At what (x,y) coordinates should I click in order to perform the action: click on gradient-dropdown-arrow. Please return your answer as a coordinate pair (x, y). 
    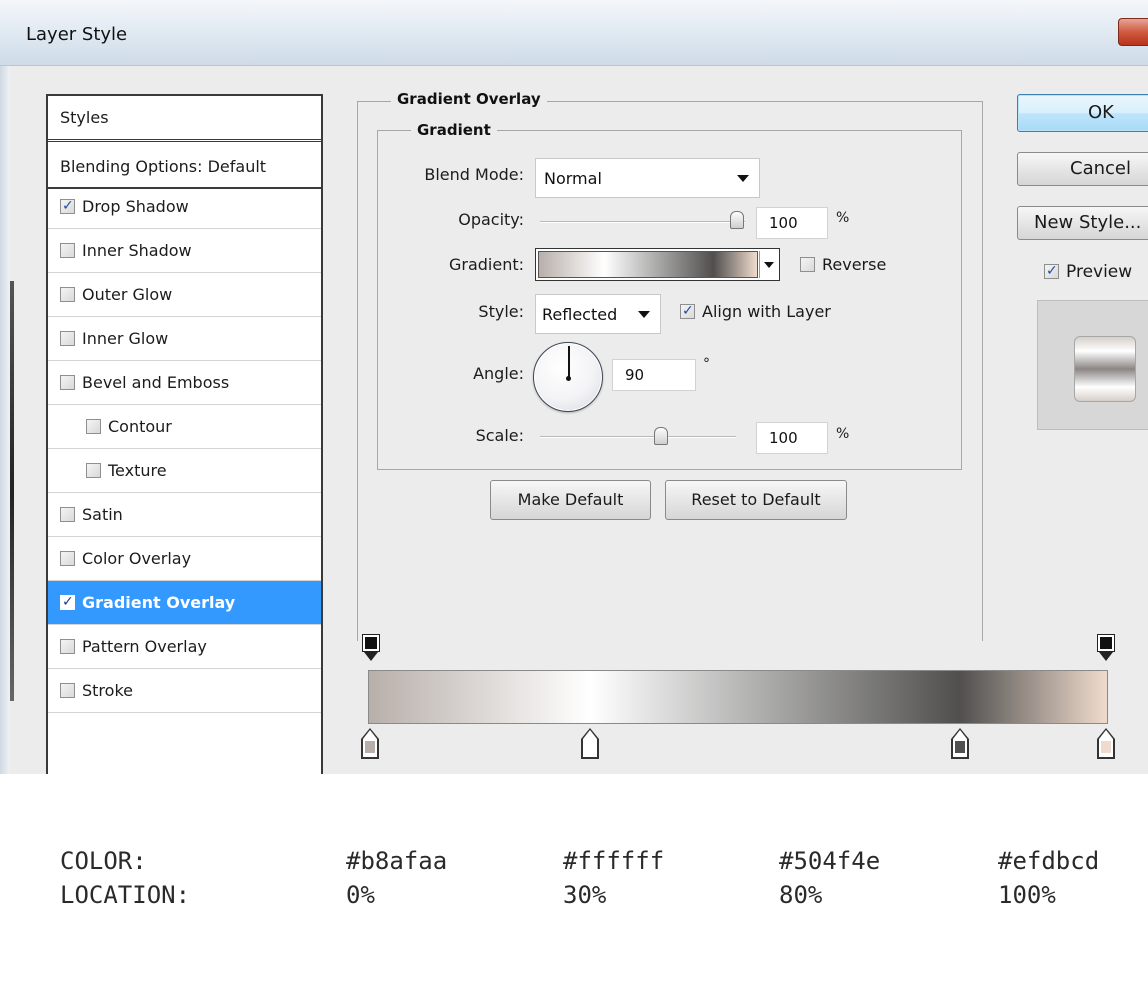
    Looking at the image, I should click on (768, 264).